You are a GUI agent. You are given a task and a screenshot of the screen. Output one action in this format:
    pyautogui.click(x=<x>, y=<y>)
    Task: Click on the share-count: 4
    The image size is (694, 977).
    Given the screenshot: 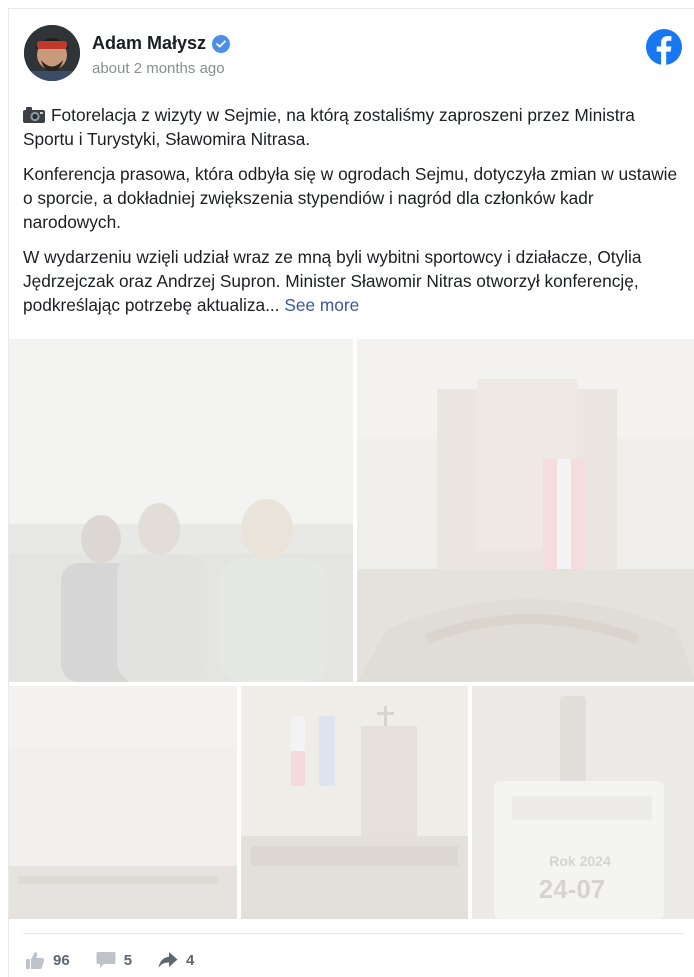 What is the action you would take?
    pyautogui.click(x=176, y=960)
    